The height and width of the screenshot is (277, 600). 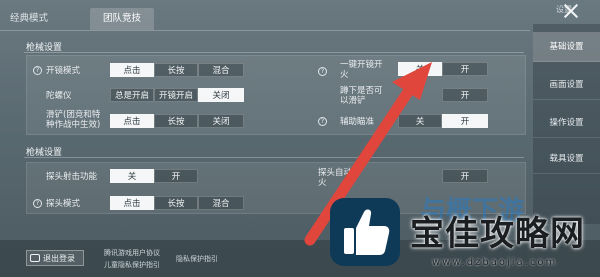 What do you see at coordinates (497, 234) in the screenshot?
I see `watermark-brand: 宝佳攻略网` at bounding box center [497, 234].